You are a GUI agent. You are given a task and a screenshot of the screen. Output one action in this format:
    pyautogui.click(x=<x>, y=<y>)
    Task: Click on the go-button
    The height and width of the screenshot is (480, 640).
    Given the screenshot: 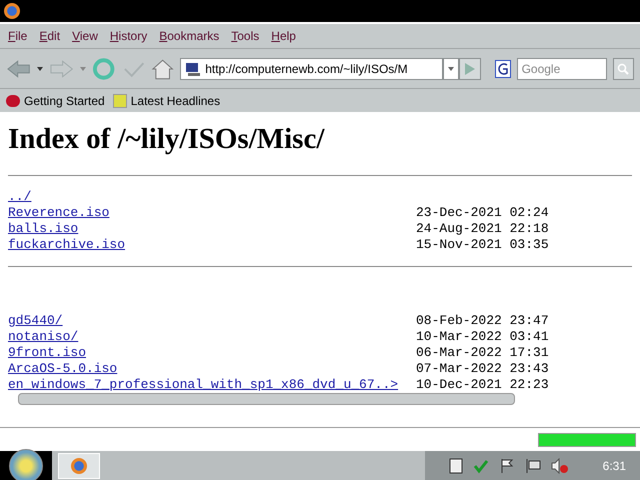 What is the action you would take?
    pyautogui.click(x=469, y=69)
    